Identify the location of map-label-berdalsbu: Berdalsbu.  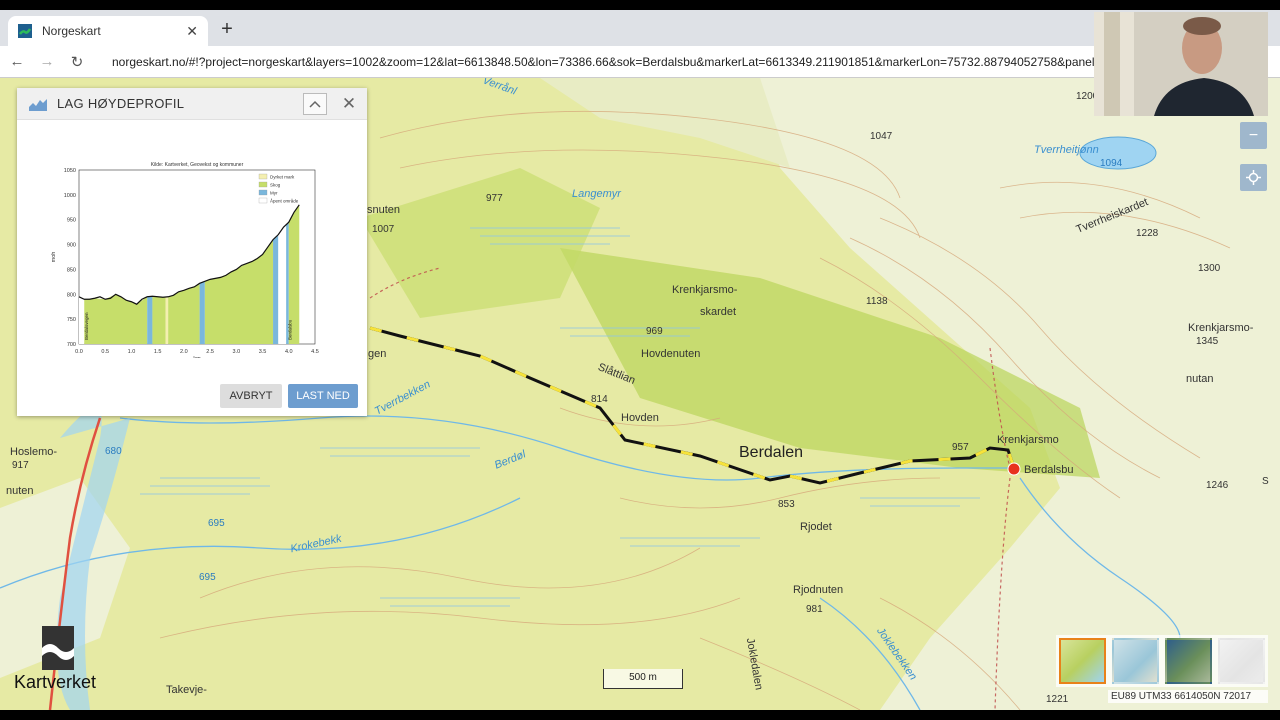
(1049, 470).